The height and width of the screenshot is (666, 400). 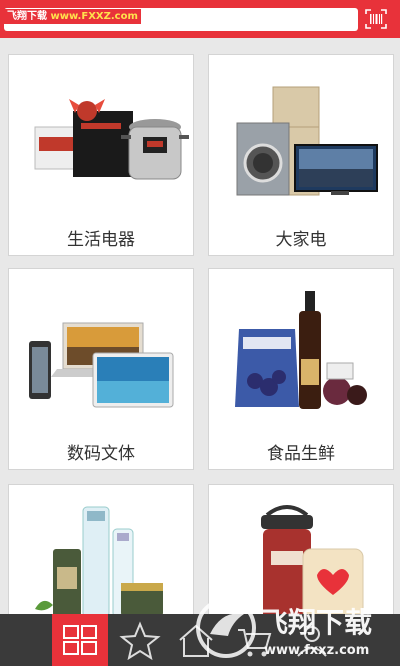 I want to click on watermark-logo-url: www.fxxz.com, so click(x=316, y=650).